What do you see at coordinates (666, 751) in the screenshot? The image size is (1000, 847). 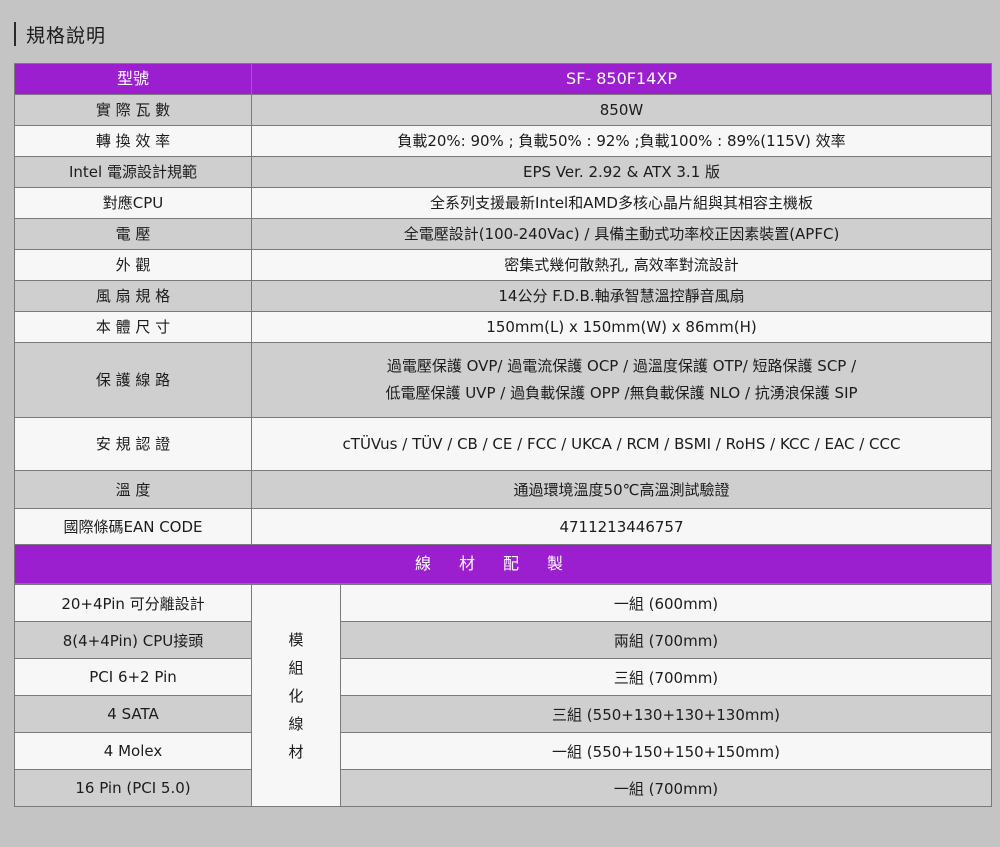 I see `cable-spec: 一組 (550+150+150+150mm)` at bounding box center [666, 751].